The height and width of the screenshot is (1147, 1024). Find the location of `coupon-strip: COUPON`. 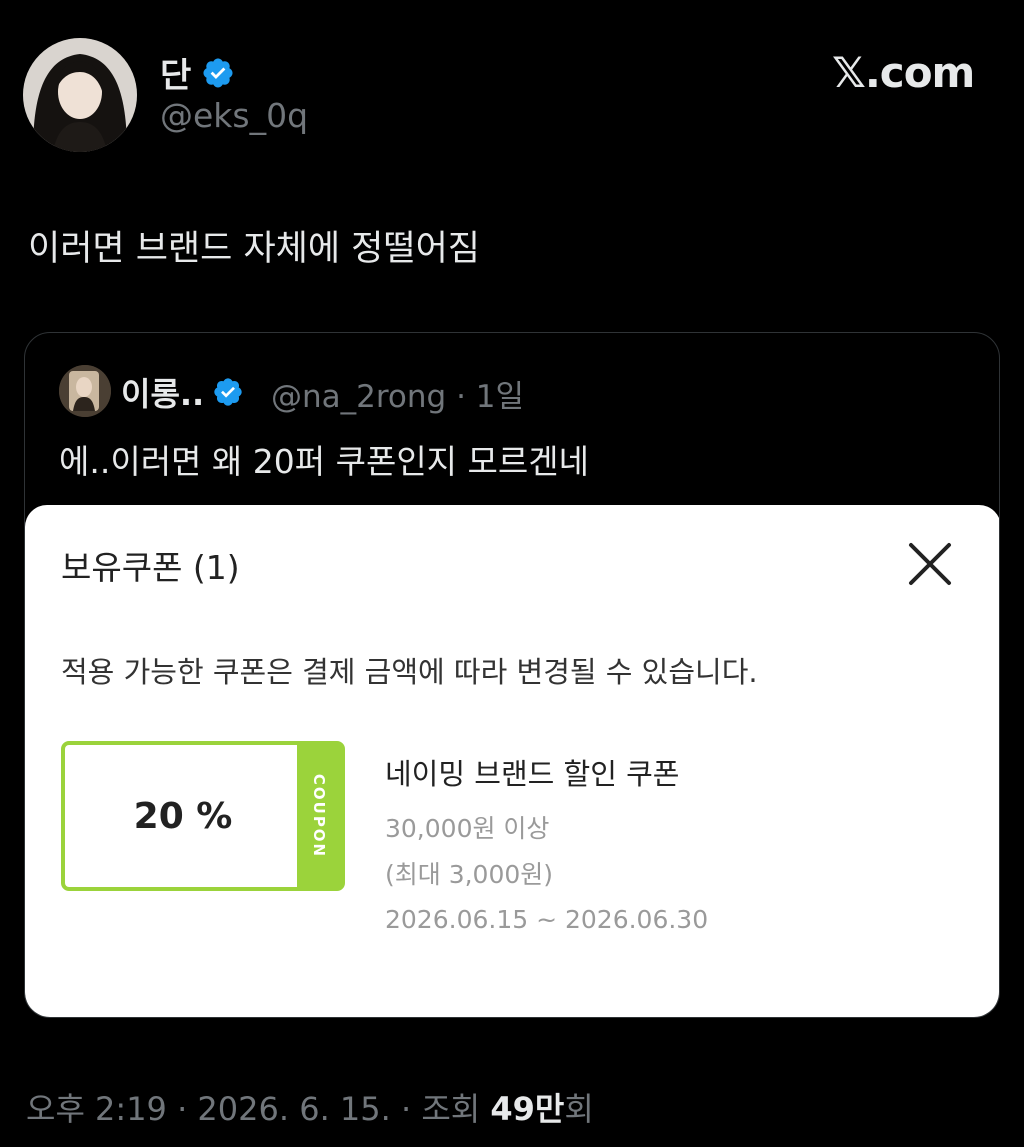

coupon-strip: COUPON is located at coordinates (319, 816).